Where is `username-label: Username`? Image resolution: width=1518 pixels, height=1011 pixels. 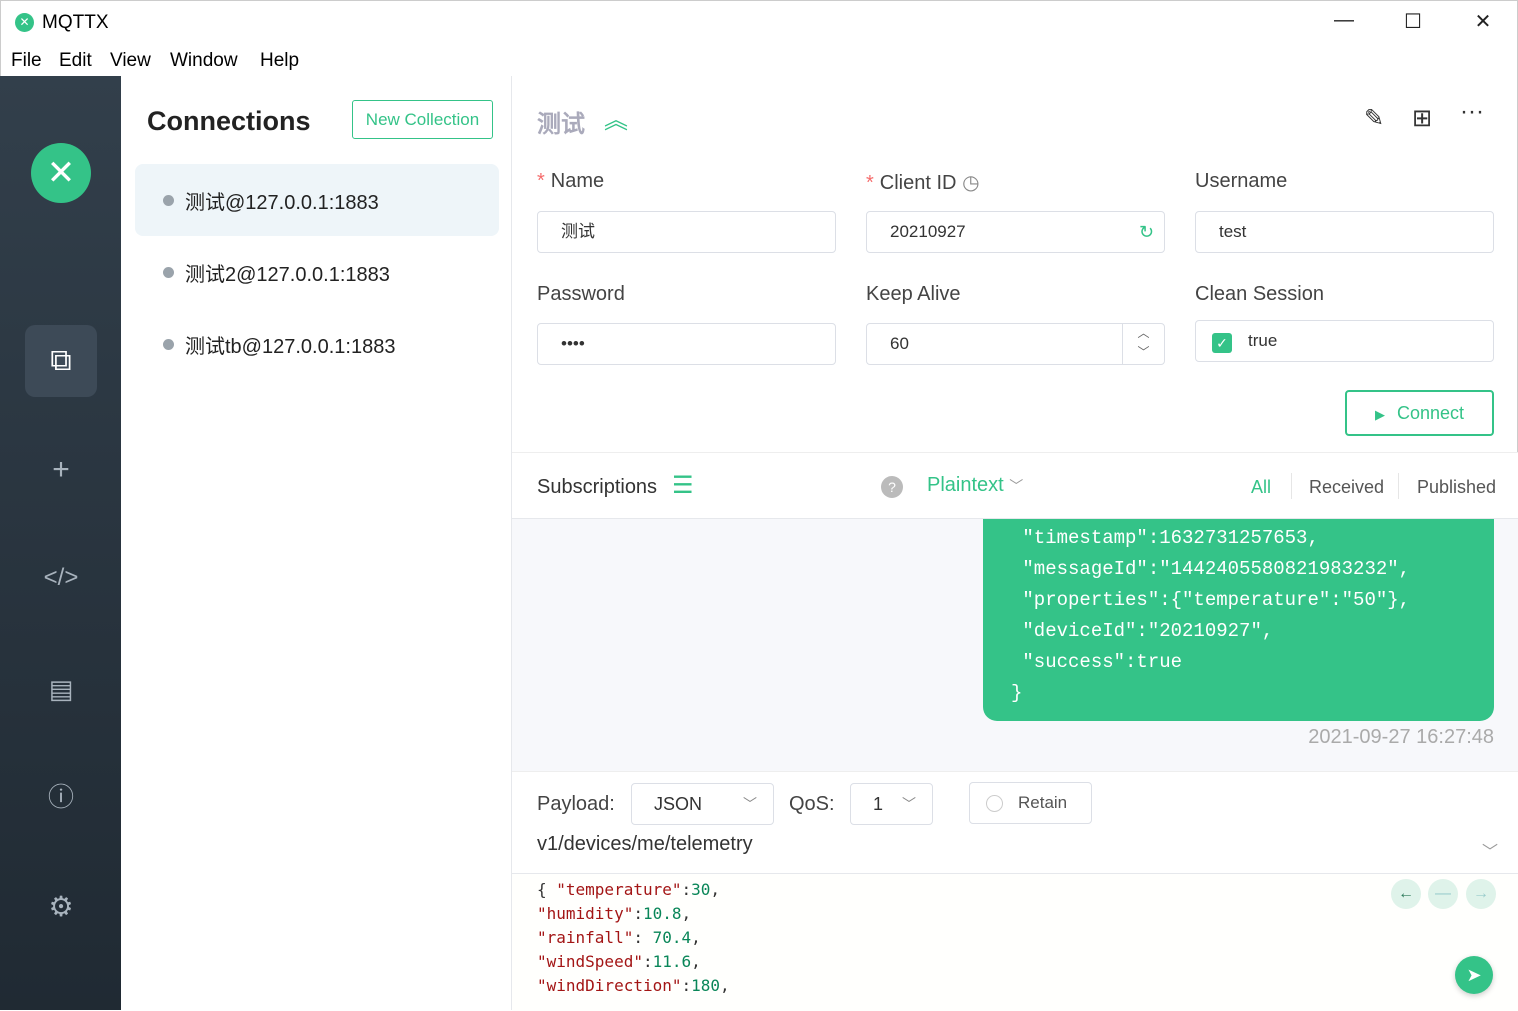 username-label: Username is located at coordinates (1241, 181).